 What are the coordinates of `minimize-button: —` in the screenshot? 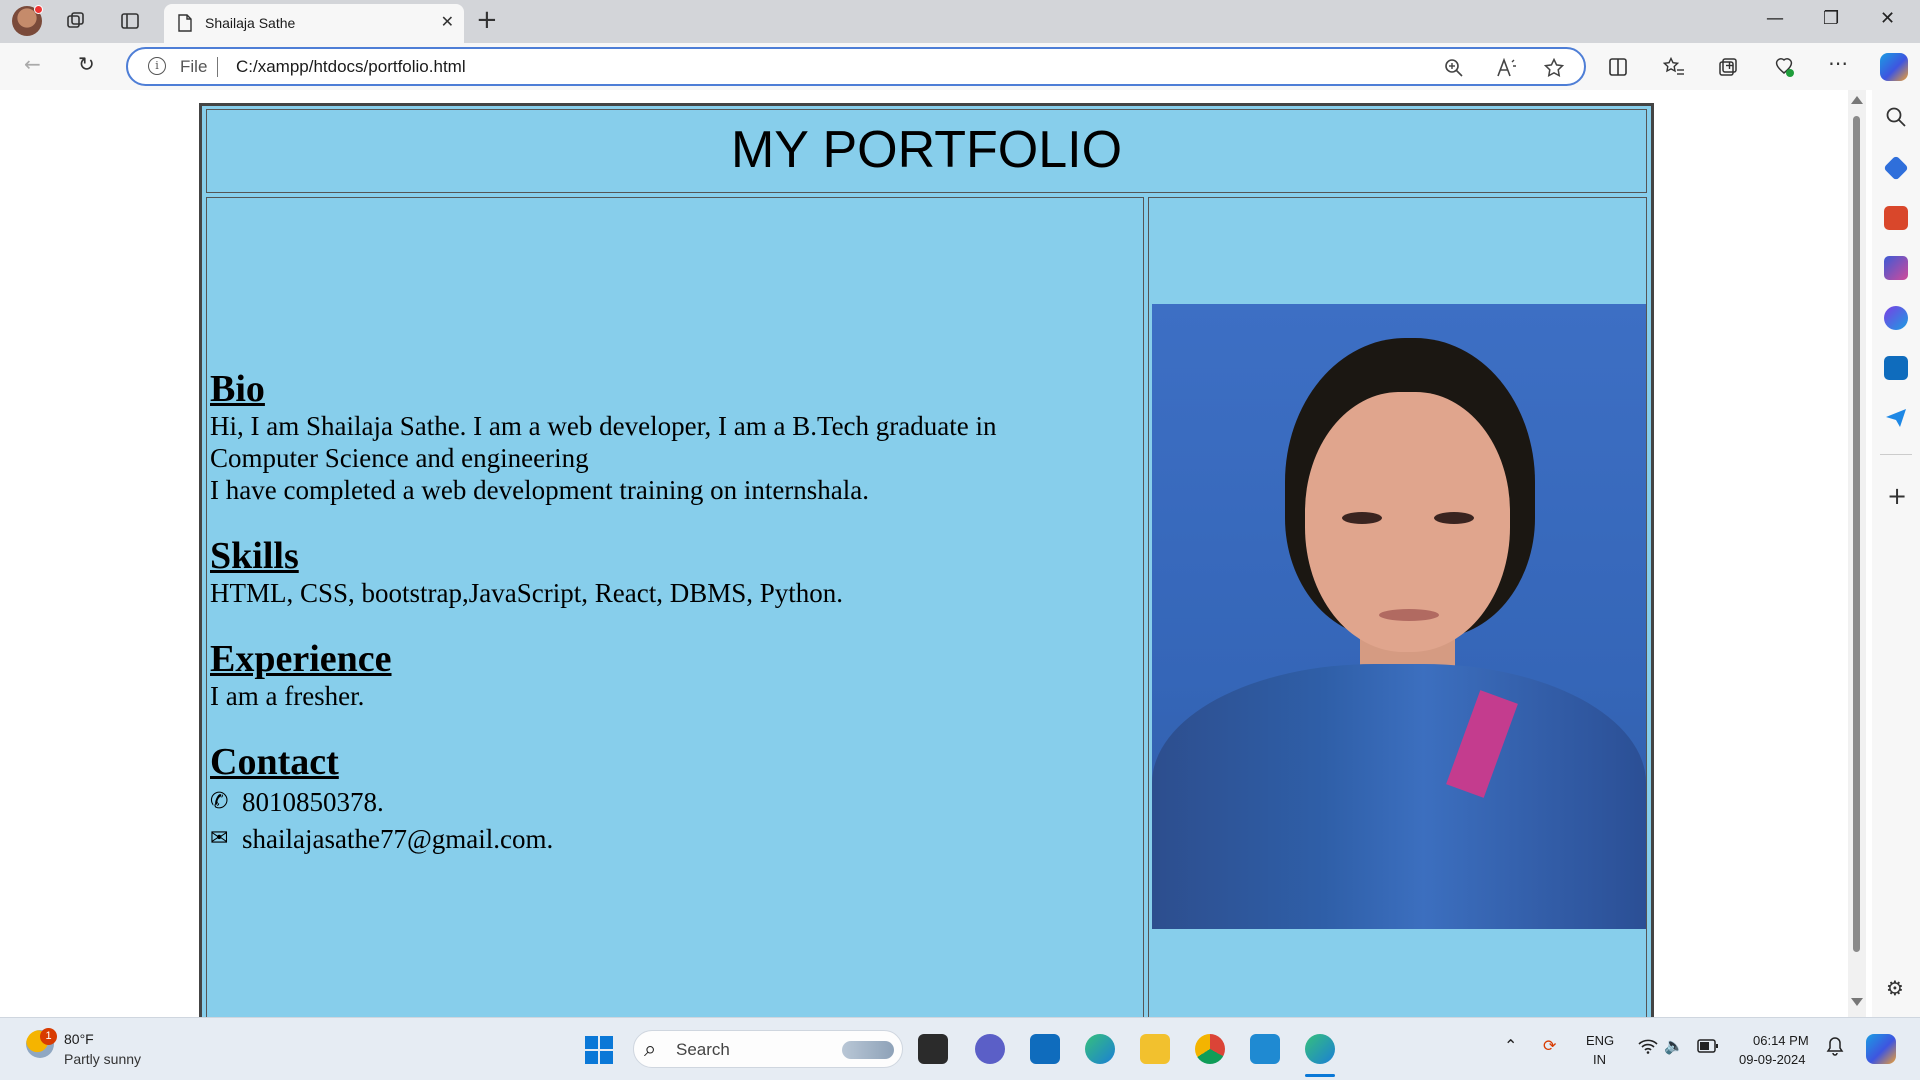 It's located at (1775, 18).